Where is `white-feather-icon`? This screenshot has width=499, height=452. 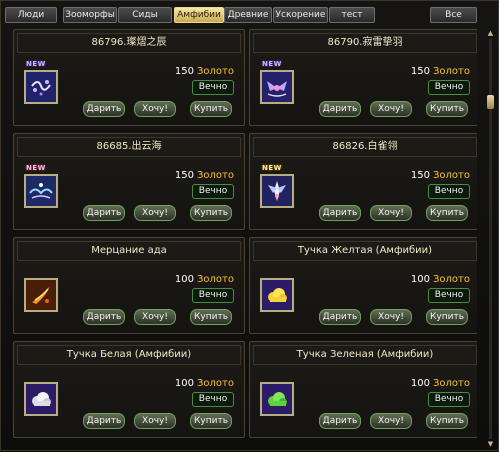
white-feather-icon is located at coordinates (277, 191).